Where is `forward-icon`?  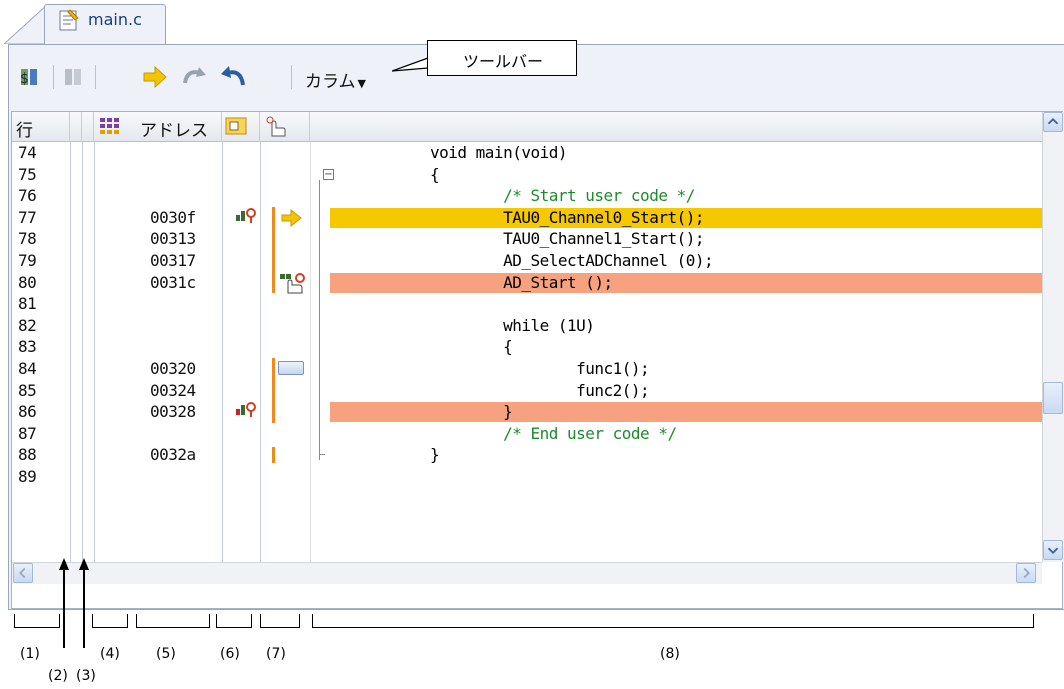
forward-icon is located at coordinates (195, 77).